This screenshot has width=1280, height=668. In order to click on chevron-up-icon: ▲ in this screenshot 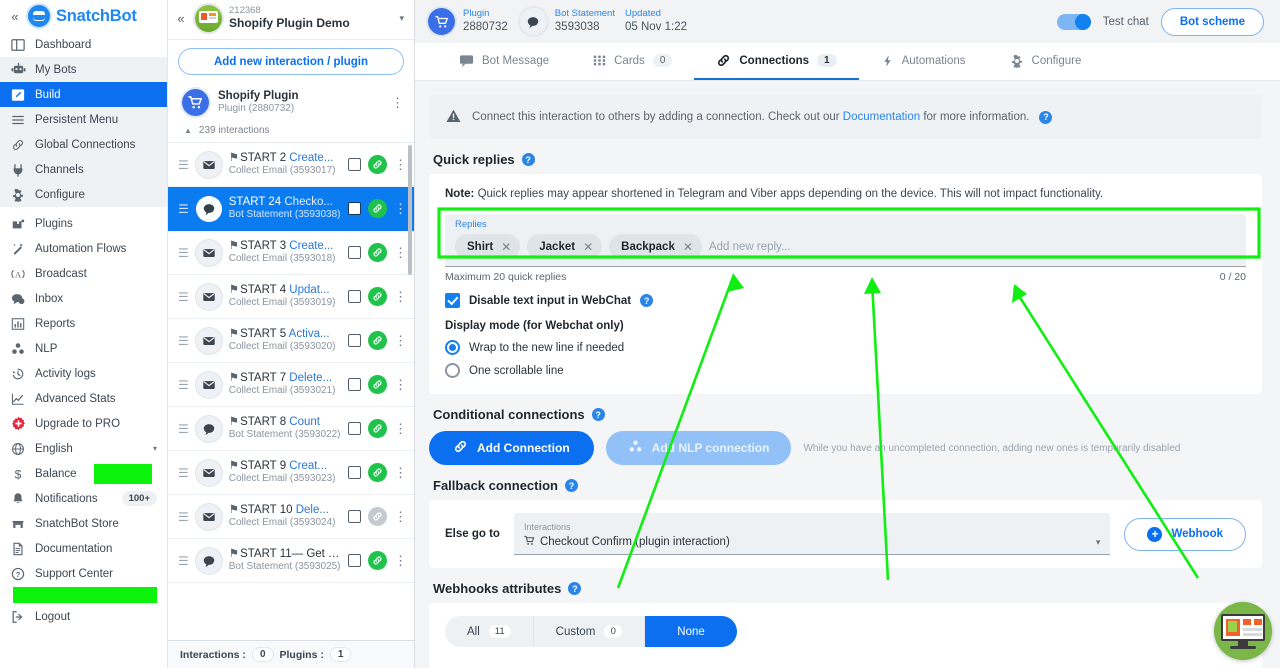, I will do `click(188, 130)`.